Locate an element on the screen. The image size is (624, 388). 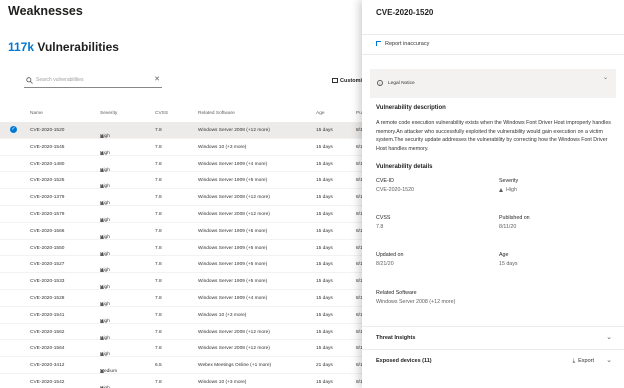
search-box: Search vulnerabilities ✕ is located at coordinates (93, 81).